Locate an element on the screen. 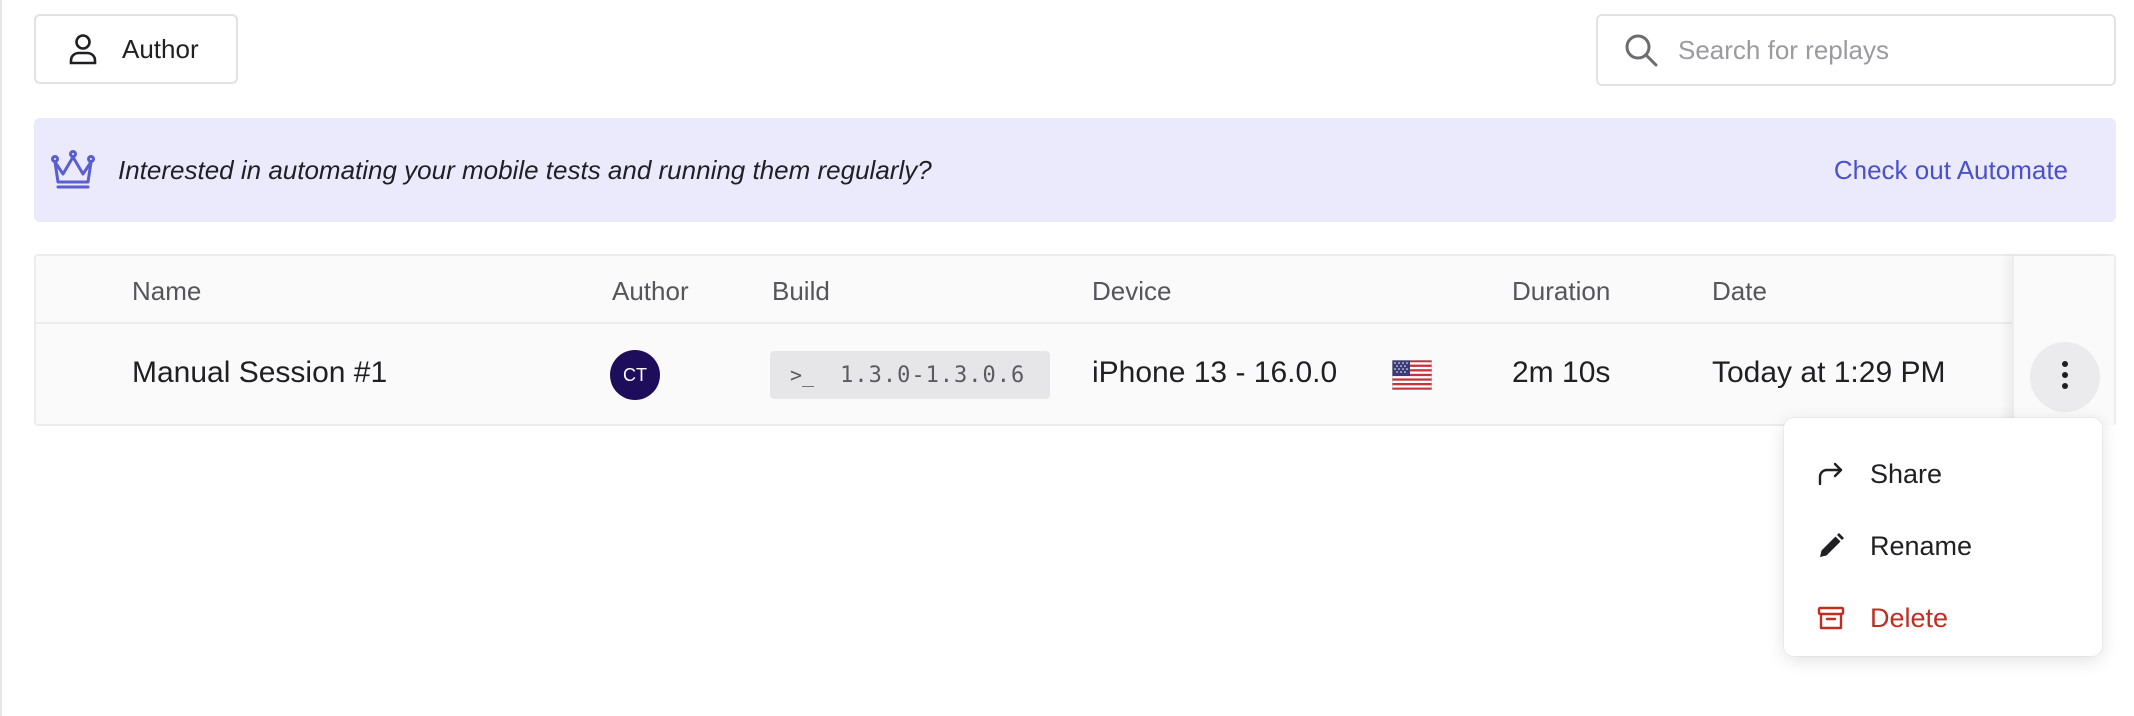 The image size is (2134, 716). share-icon is located at coordinates (1831, 474).